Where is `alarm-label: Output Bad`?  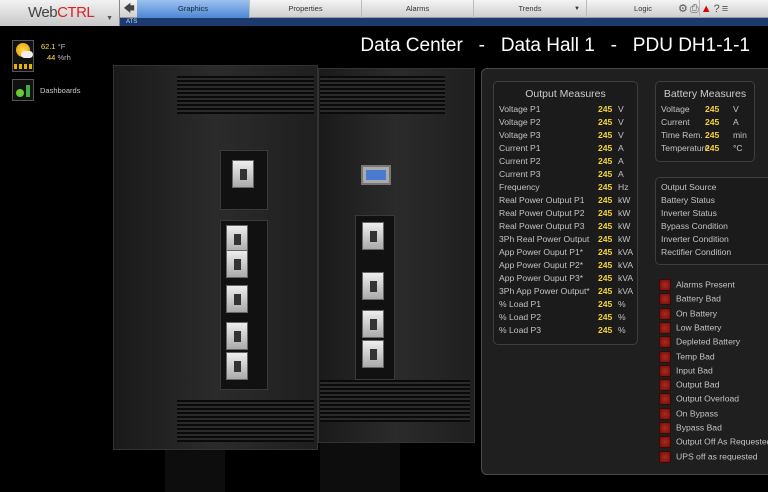 alarm-label: Output Bad is located at coordinates (698, 384).